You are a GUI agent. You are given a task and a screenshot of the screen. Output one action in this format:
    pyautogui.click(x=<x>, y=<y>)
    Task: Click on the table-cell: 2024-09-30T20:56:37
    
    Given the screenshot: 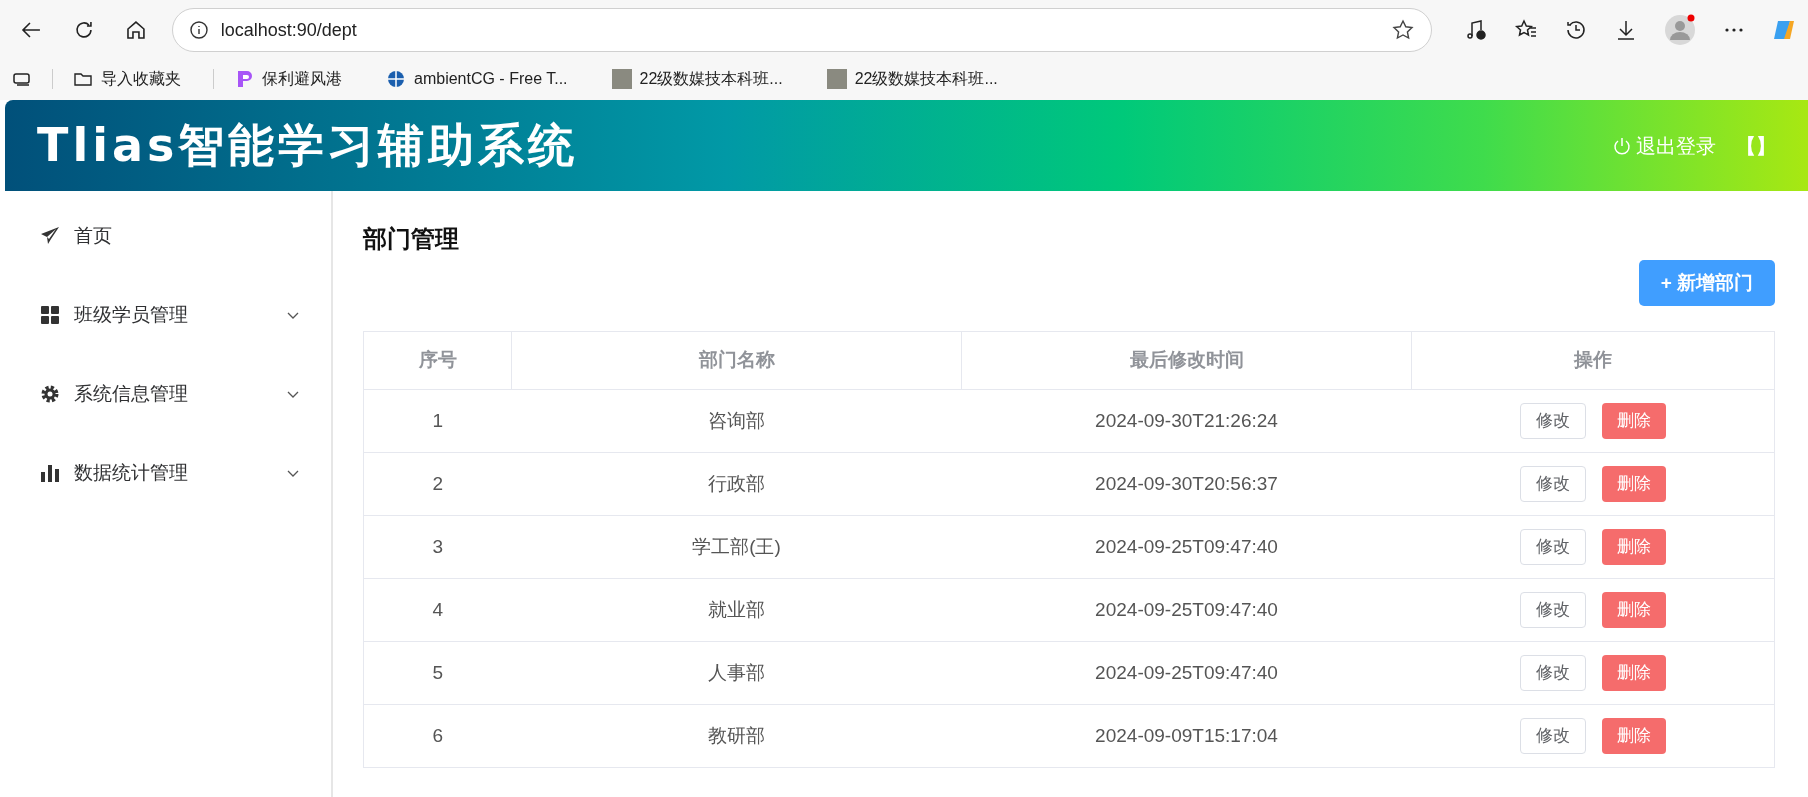 What is the action you would take?
    pyautogui.click(x=1186, y=484)
    